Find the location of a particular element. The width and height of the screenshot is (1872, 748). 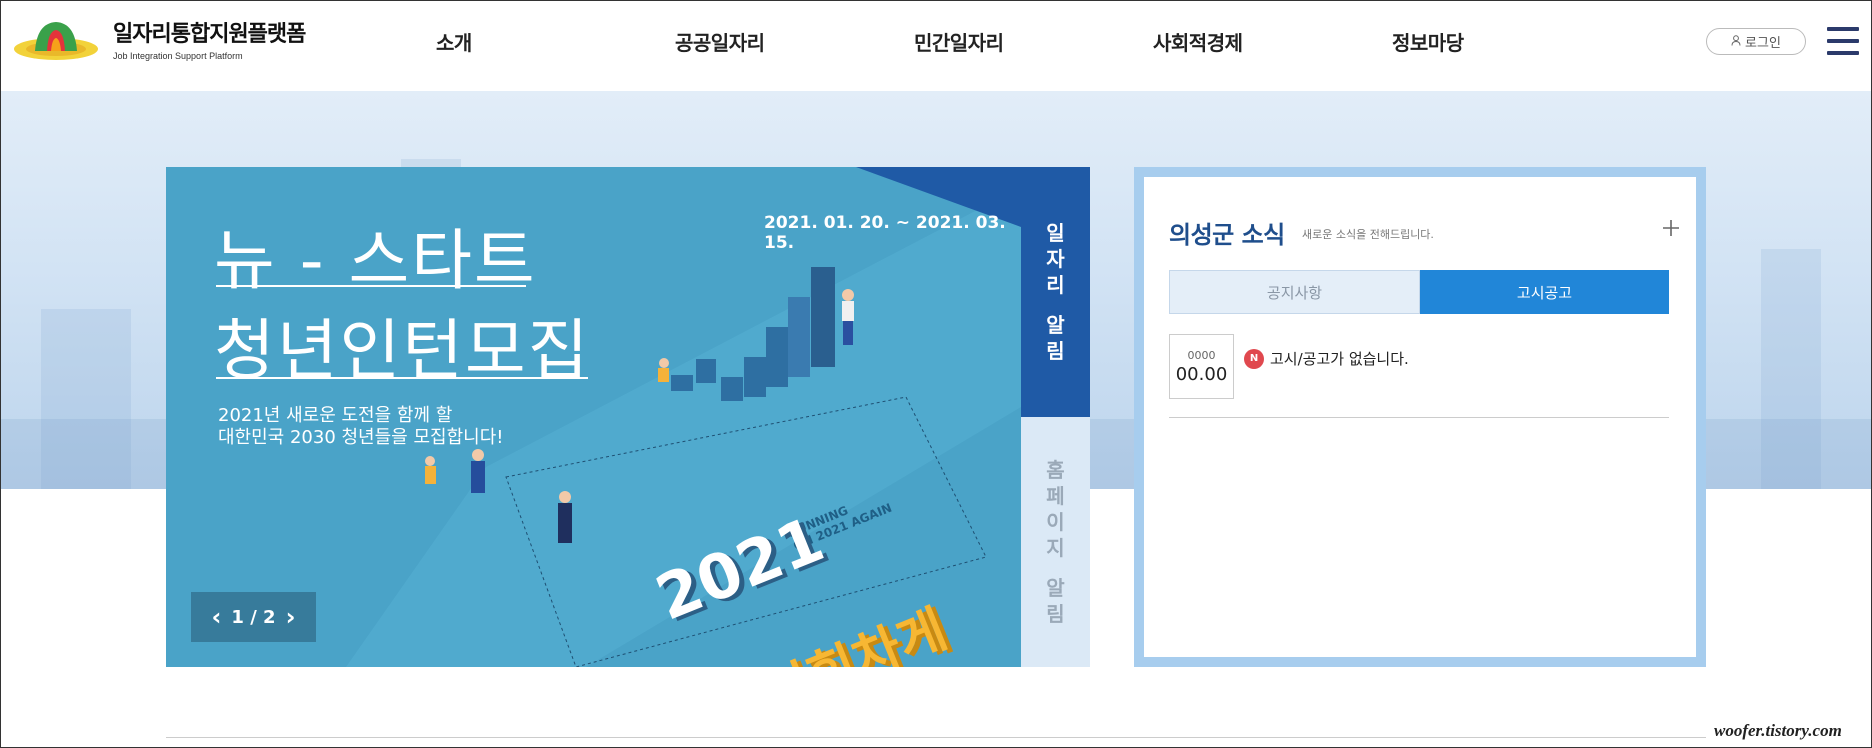

main-nav: 소개 공공일자리 민간일자리 사회적경제 정보마당 is located at coordinates (963, 41).